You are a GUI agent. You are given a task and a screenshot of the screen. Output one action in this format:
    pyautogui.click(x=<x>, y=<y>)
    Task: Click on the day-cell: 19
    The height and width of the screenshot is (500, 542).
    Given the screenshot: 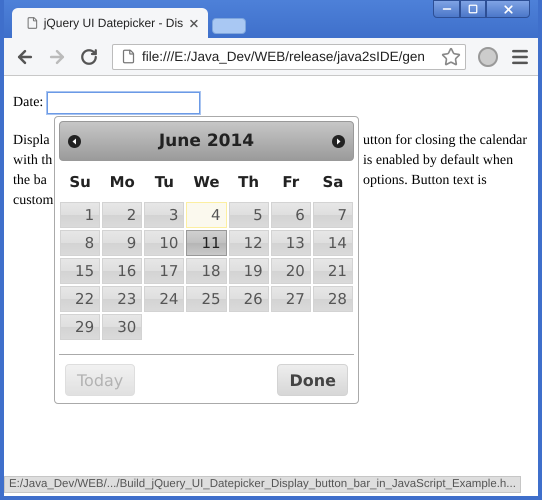 What is the action you would take?
    pyautogui.click(x=248, y=271)
    